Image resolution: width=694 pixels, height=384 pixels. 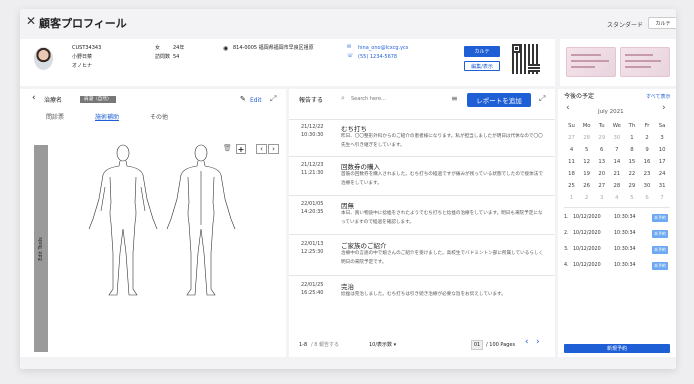 What do you see at coordinates (273, 149) in the screenshot?
I see `next-icon: ›` at bounding box center [273, 149].